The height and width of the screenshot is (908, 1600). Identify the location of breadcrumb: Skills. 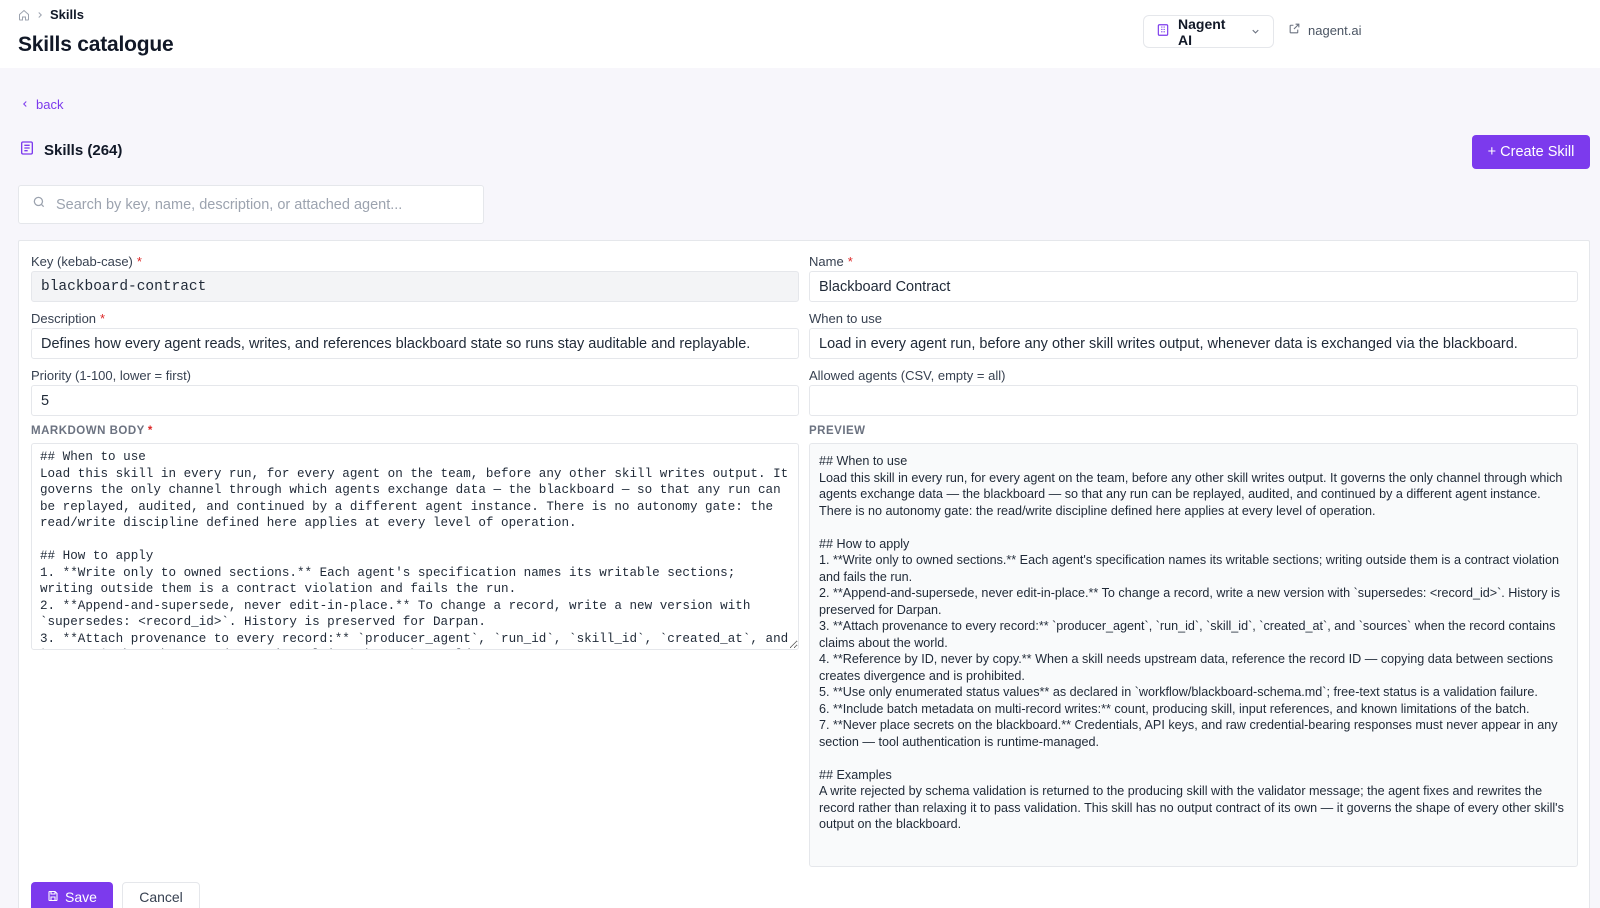
(51, 14).